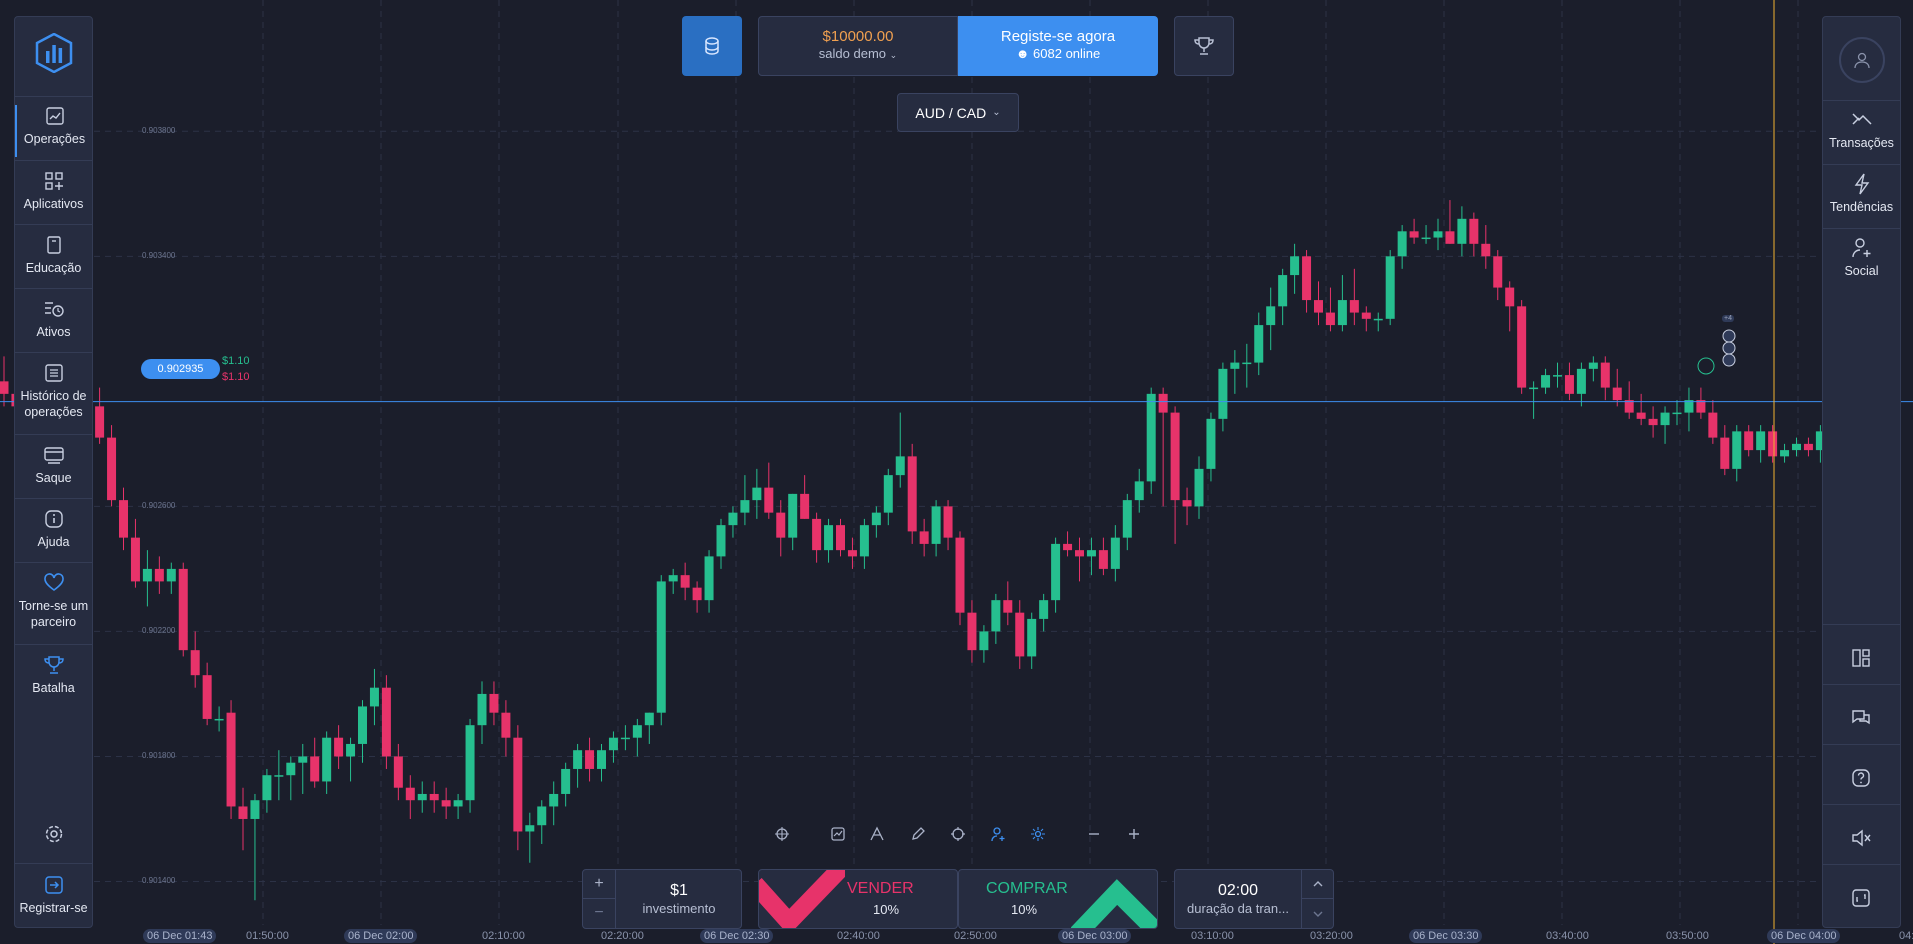  Describe the element at coordinates (159, 256) in the screenshot. I see `y-axis-tick-label: 0.903400` at that location.